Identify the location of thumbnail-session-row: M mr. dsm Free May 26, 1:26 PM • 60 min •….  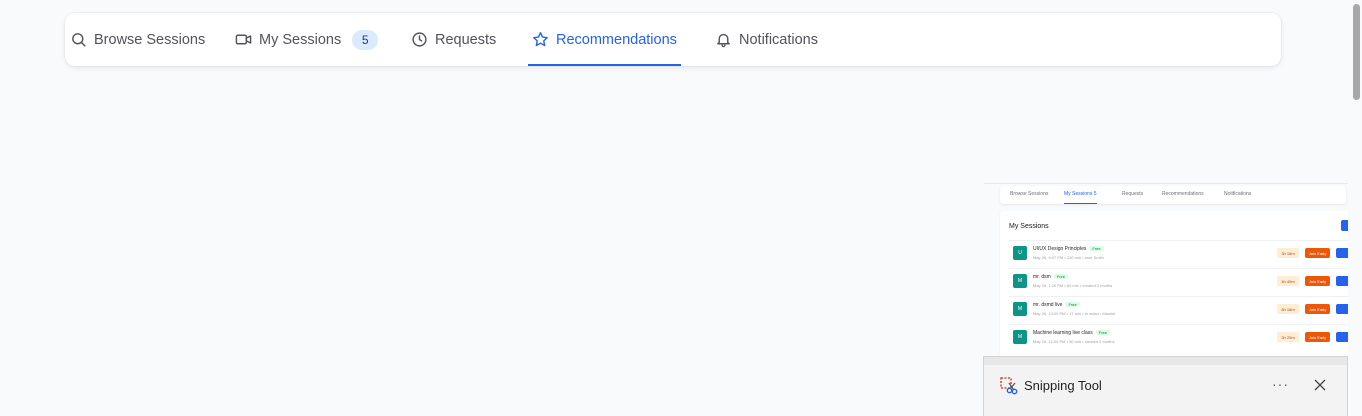
(1178, 280).